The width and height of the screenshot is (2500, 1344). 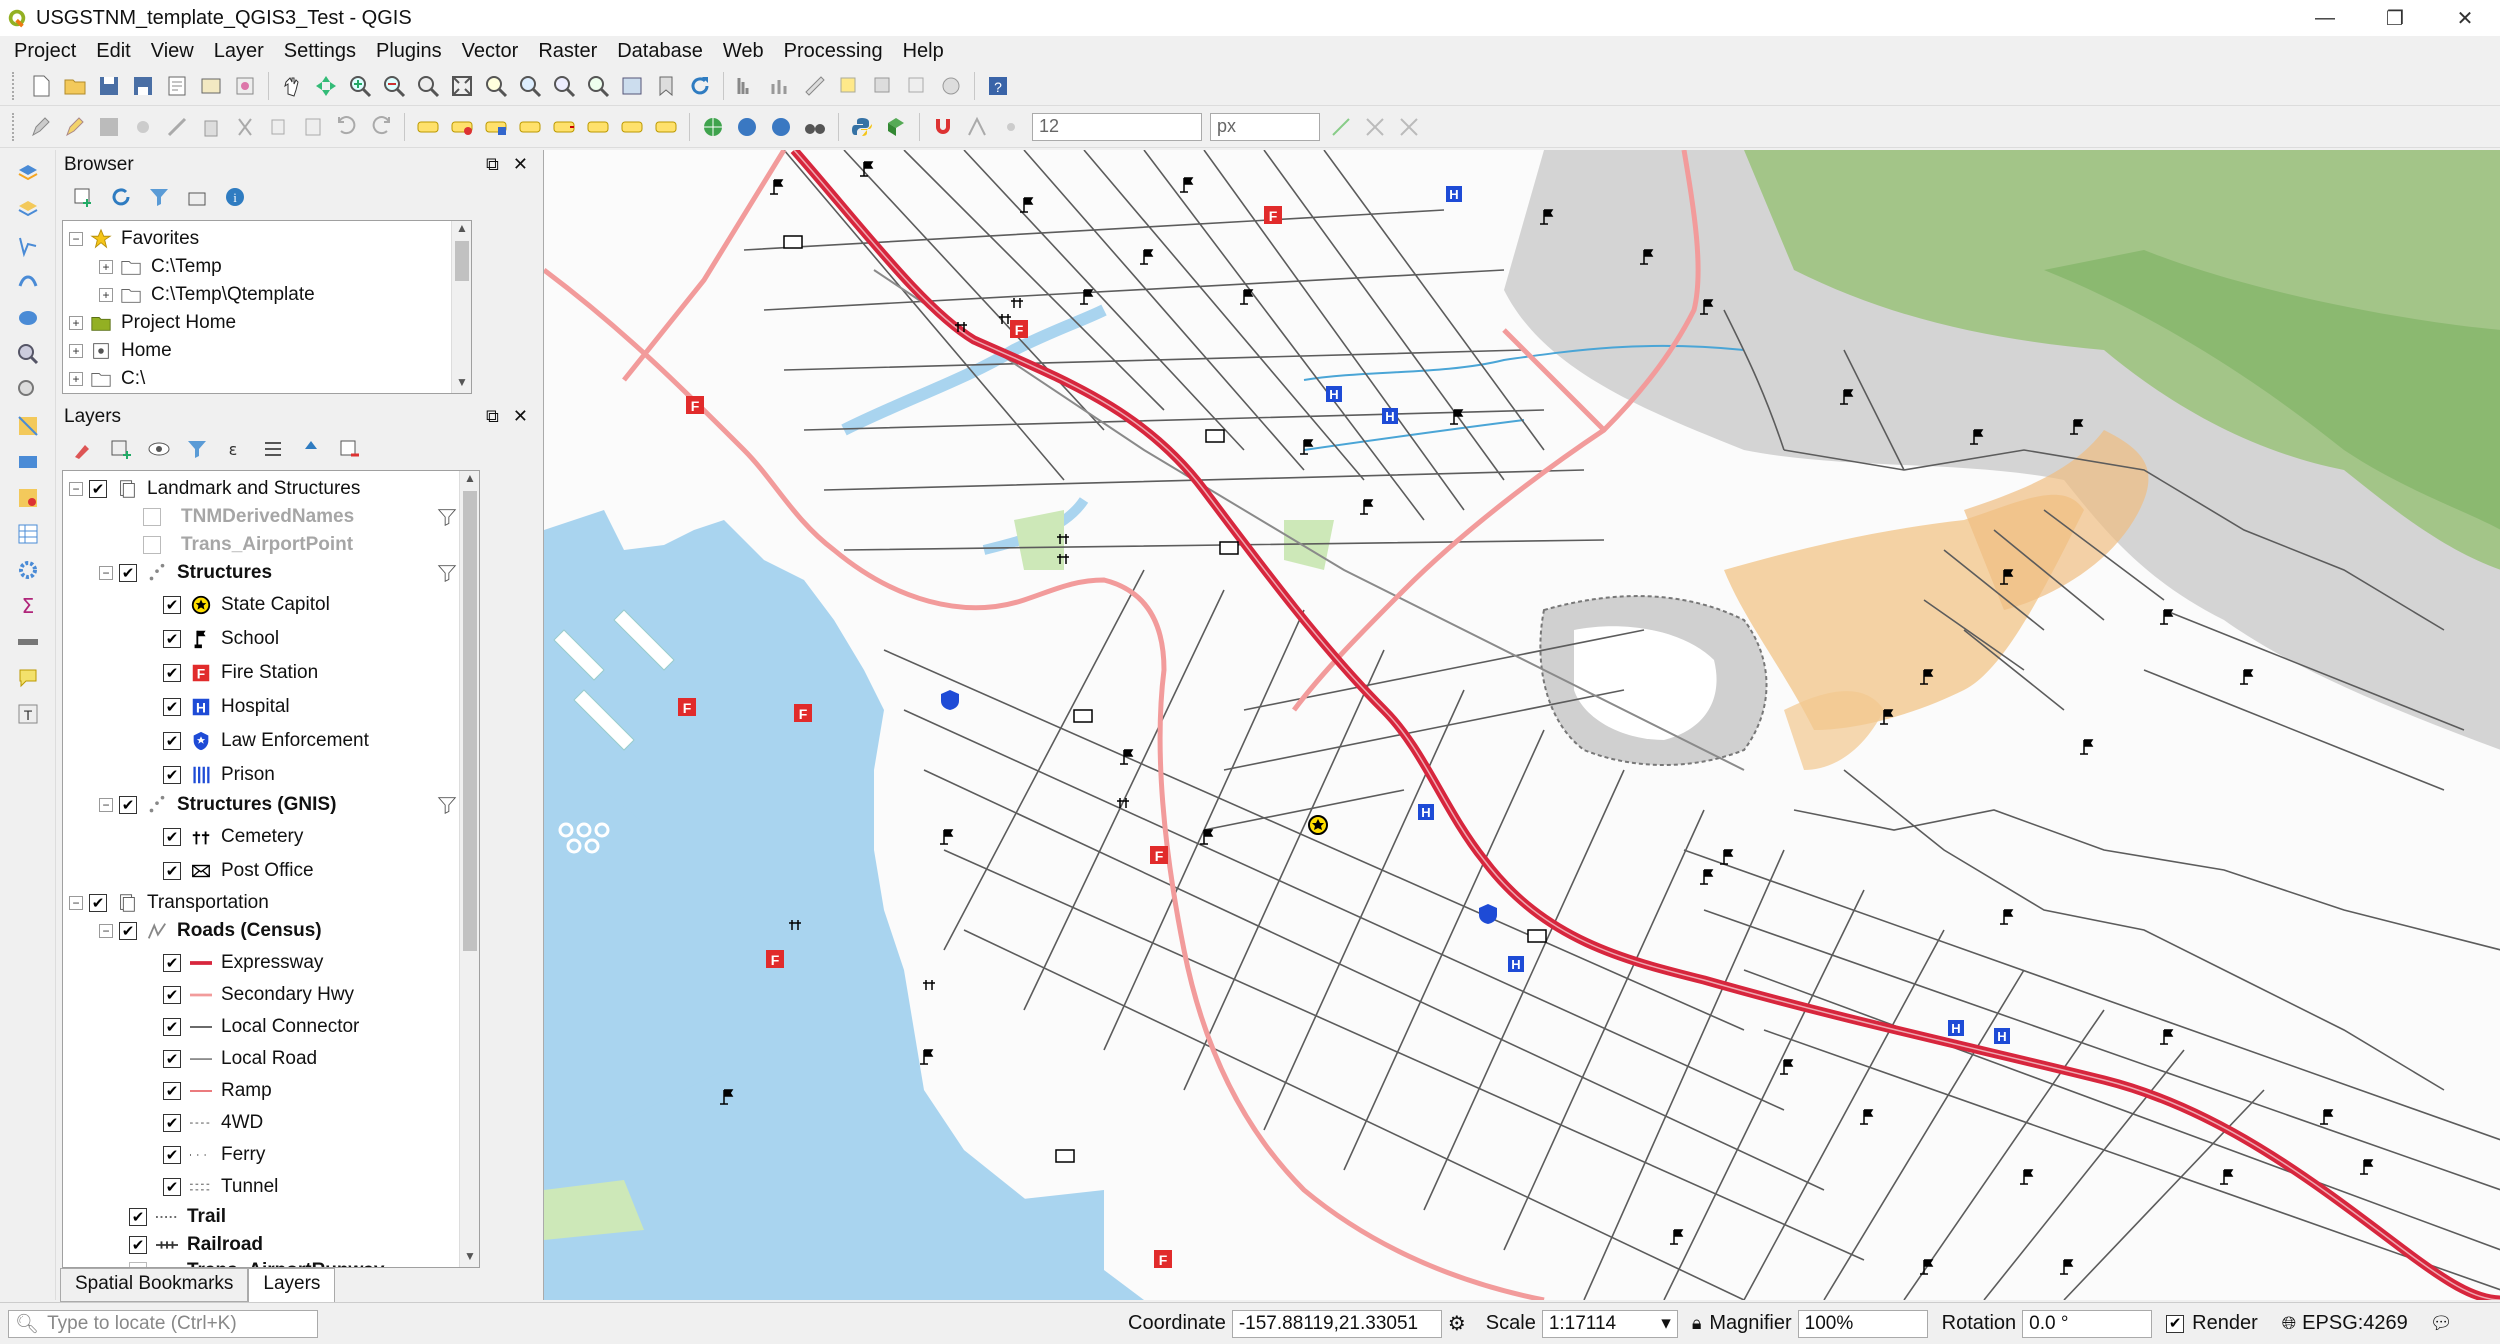 What do you see at coordinates (2325, 18) in the screenshot?
I see `minimize-button: —` at bounding box center [2325, 18].